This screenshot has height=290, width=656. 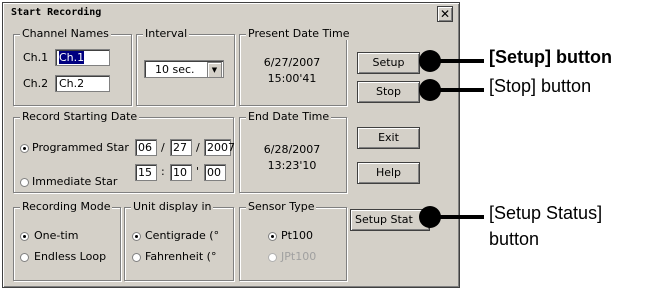 What do you see at coordinates (36, 83) in the screenshot?
I see `ch2-label: Ch.2` at bounding box center [36, 83].